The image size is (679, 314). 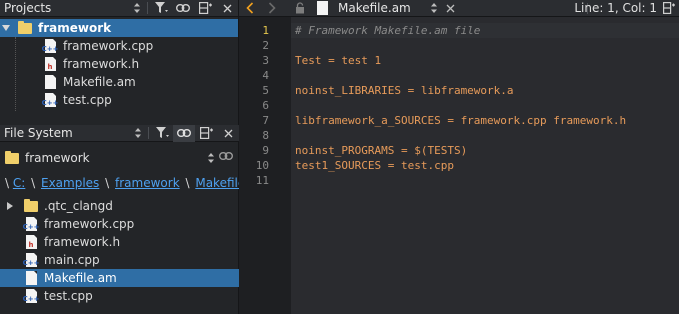 I want to click on root-link-button, so click(x=226, y=156).